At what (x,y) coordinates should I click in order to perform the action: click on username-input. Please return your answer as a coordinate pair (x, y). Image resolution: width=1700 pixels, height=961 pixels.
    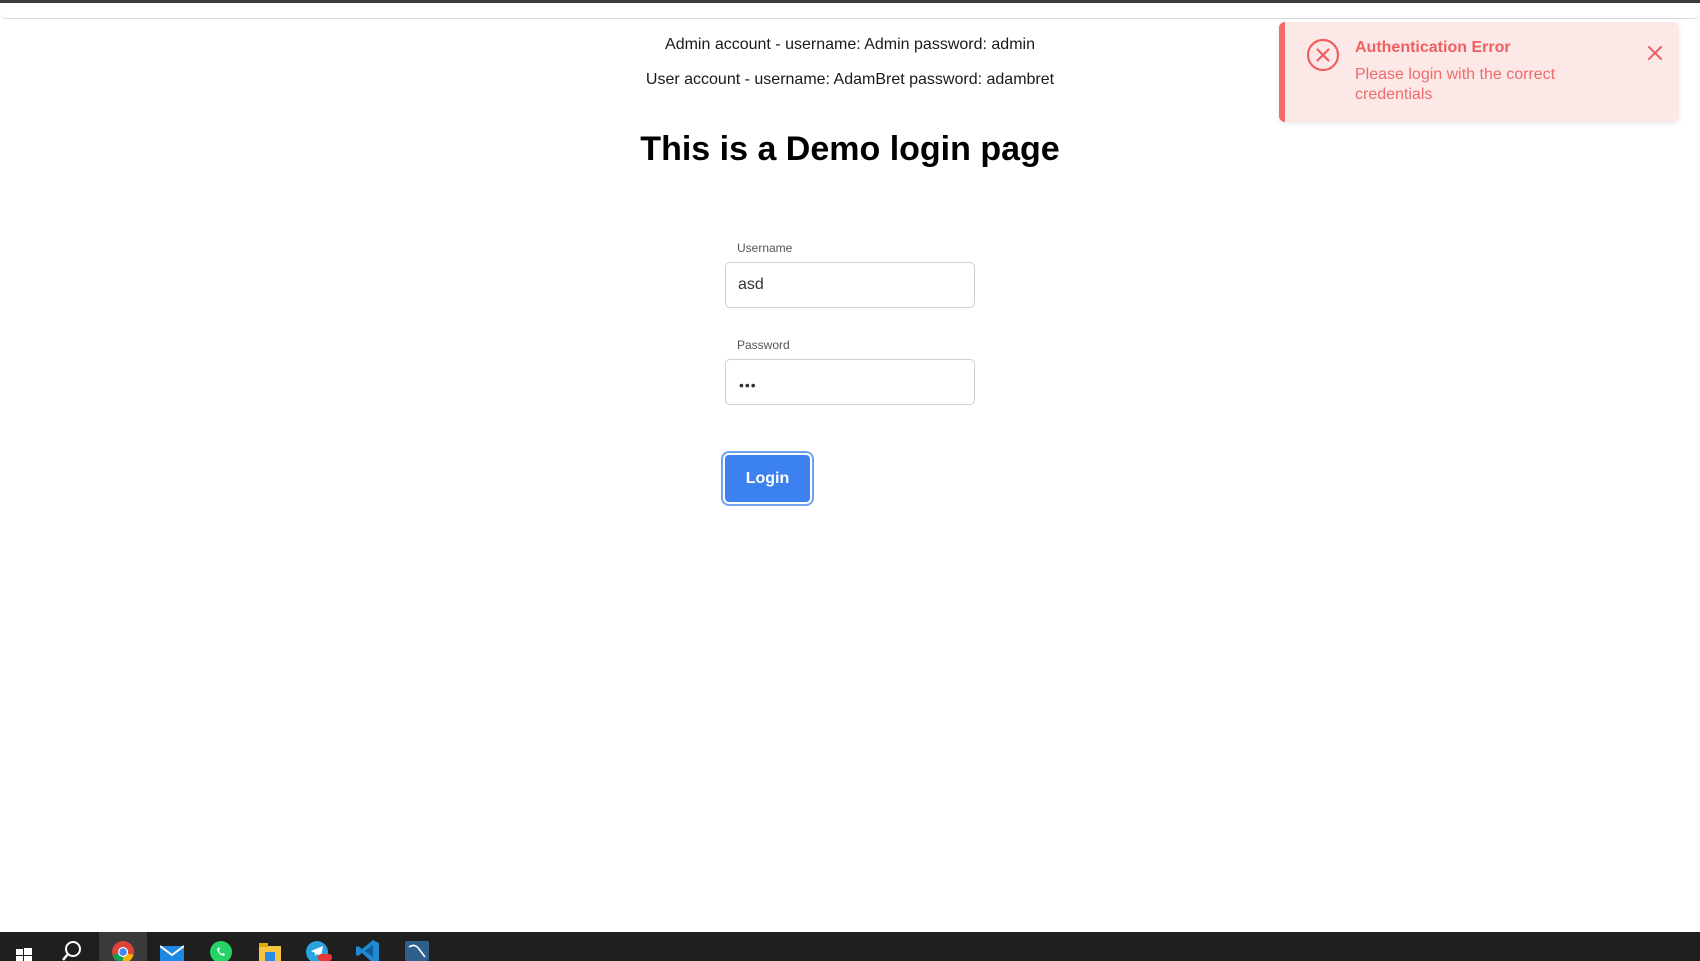
    Looking at the image, I should click on (850, 285).